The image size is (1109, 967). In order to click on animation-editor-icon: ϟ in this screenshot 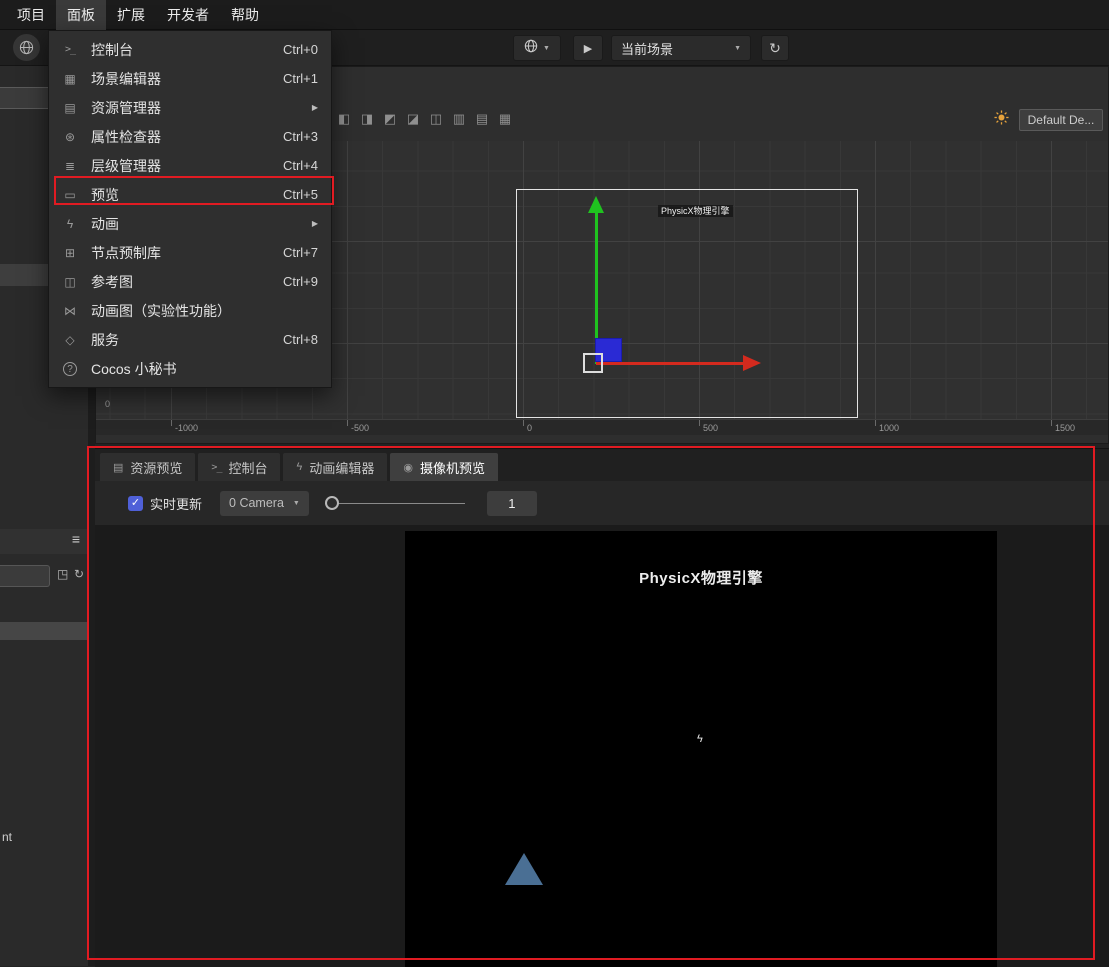, I will do `click(299, 467)`.